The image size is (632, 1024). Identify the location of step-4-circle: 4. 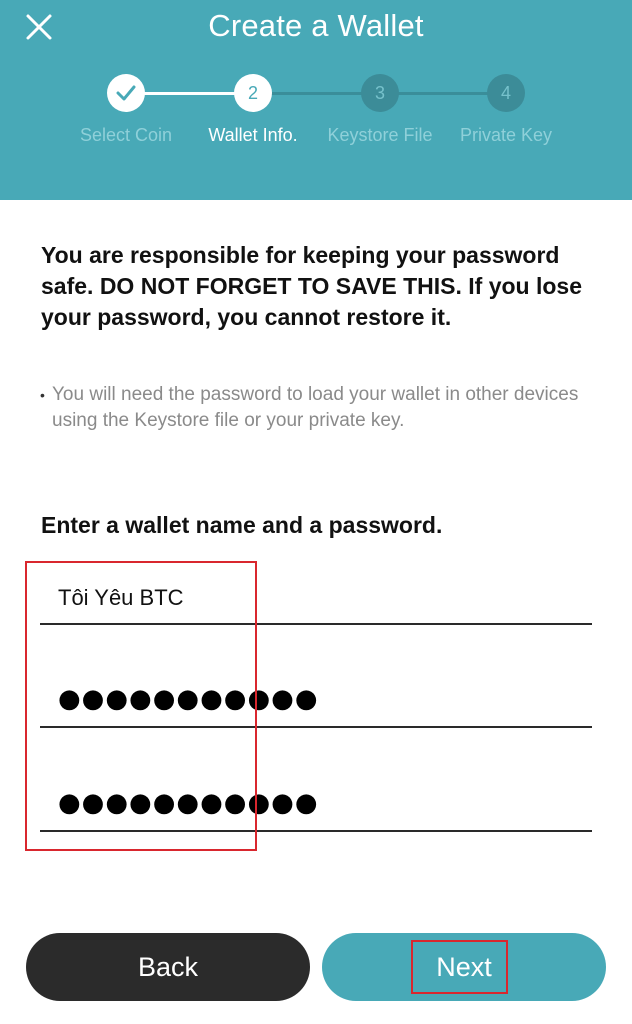
(506, 93).